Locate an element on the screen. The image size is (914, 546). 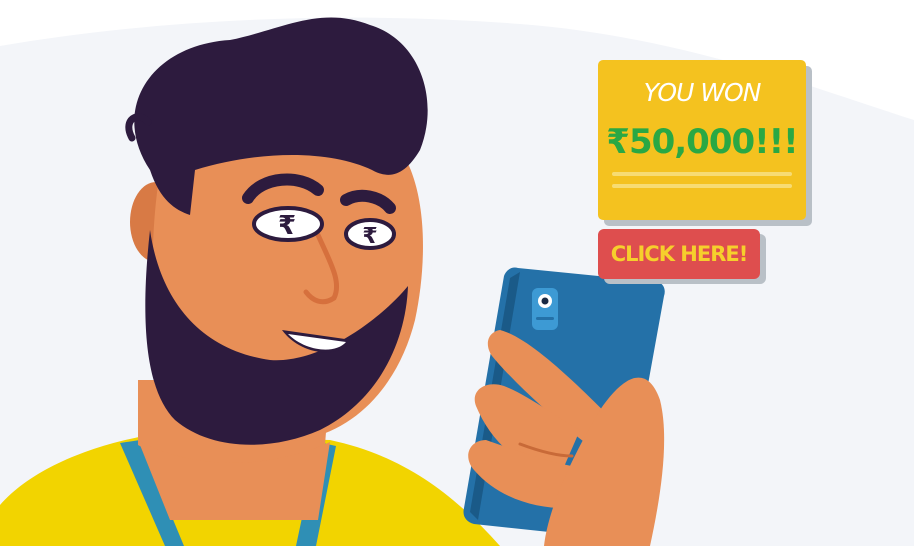
phone-camera-pupil is located at coordinates (545, 301).